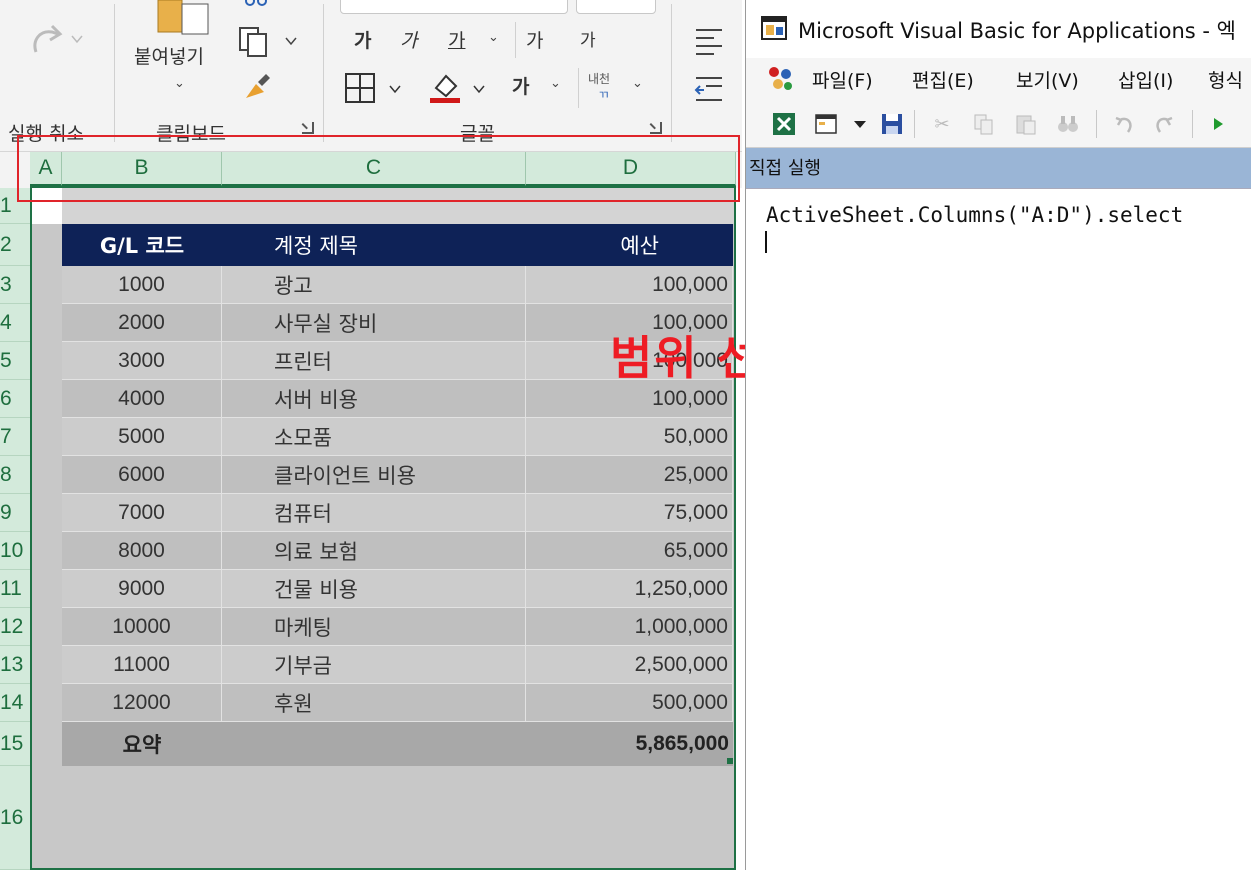  I want to click on row-header: 12, so click(15, 627).